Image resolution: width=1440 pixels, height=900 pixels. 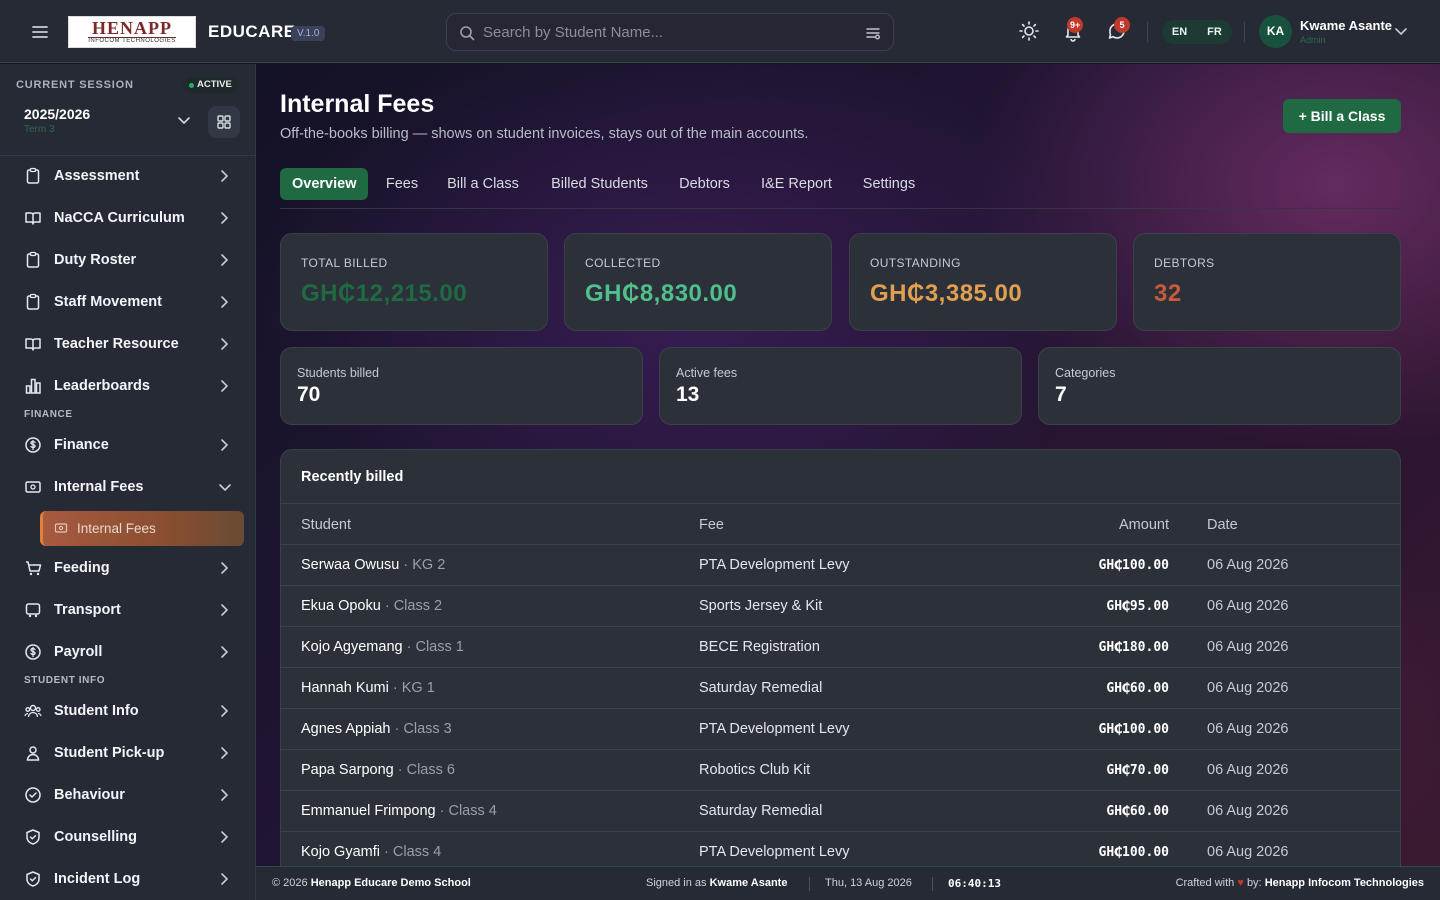 What do you see at coordinates (424, 565) in the screenshot?
I see `student-class: · KG 2` at bounding box center [424, 565].